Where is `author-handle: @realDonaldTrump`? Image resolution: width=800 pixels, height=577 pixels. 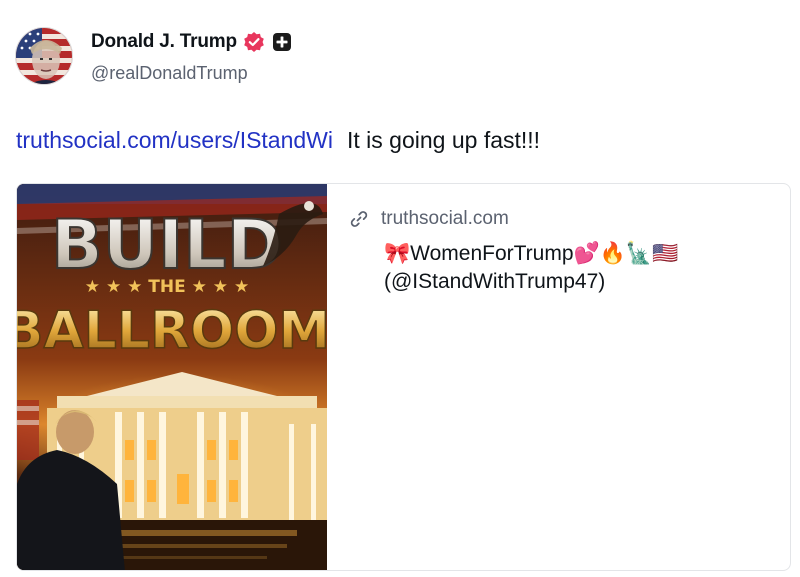
author-handle: @realDonaldTrump is located at coordinates (169, 73).